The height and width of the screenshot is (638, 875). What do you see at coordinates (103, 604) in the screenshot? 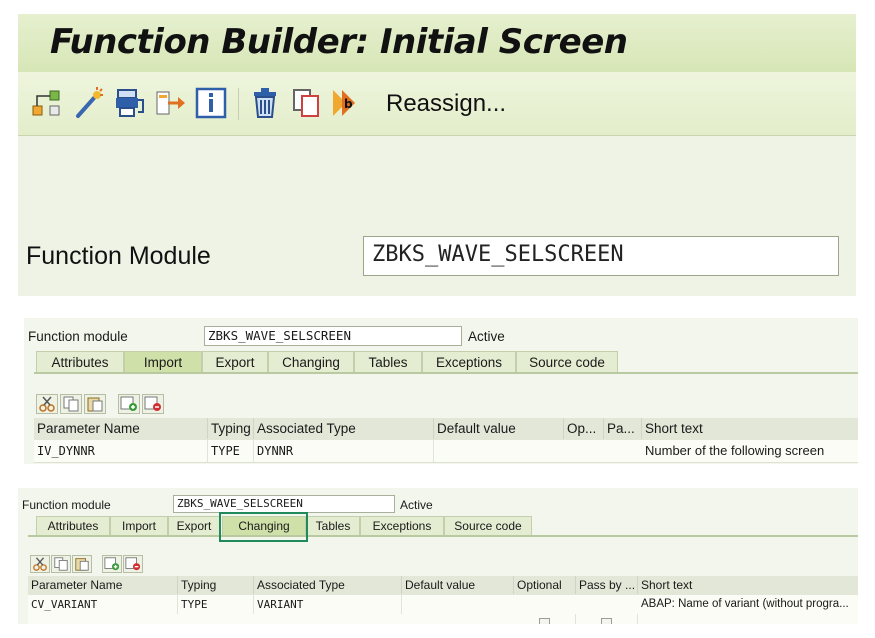
I see `parameter-name-cell: CV_VARIANT` at bounding box center [103, 604].